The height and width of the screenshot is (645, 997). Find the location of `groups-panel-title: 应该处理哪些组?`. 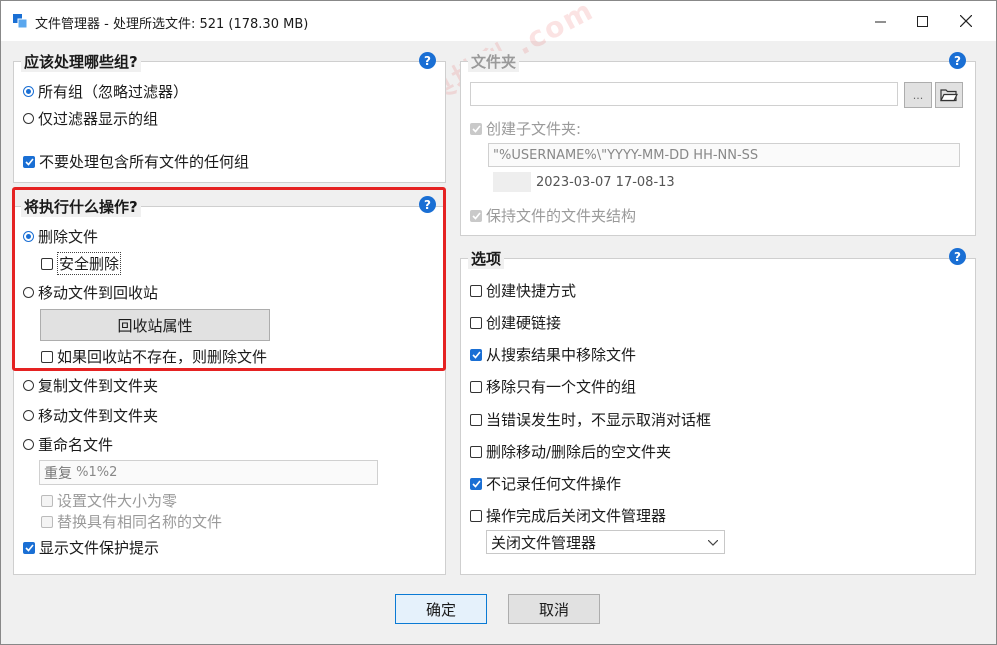

groups-panel-title: 应该处理哪些组? is located at coordinates (81, 61).